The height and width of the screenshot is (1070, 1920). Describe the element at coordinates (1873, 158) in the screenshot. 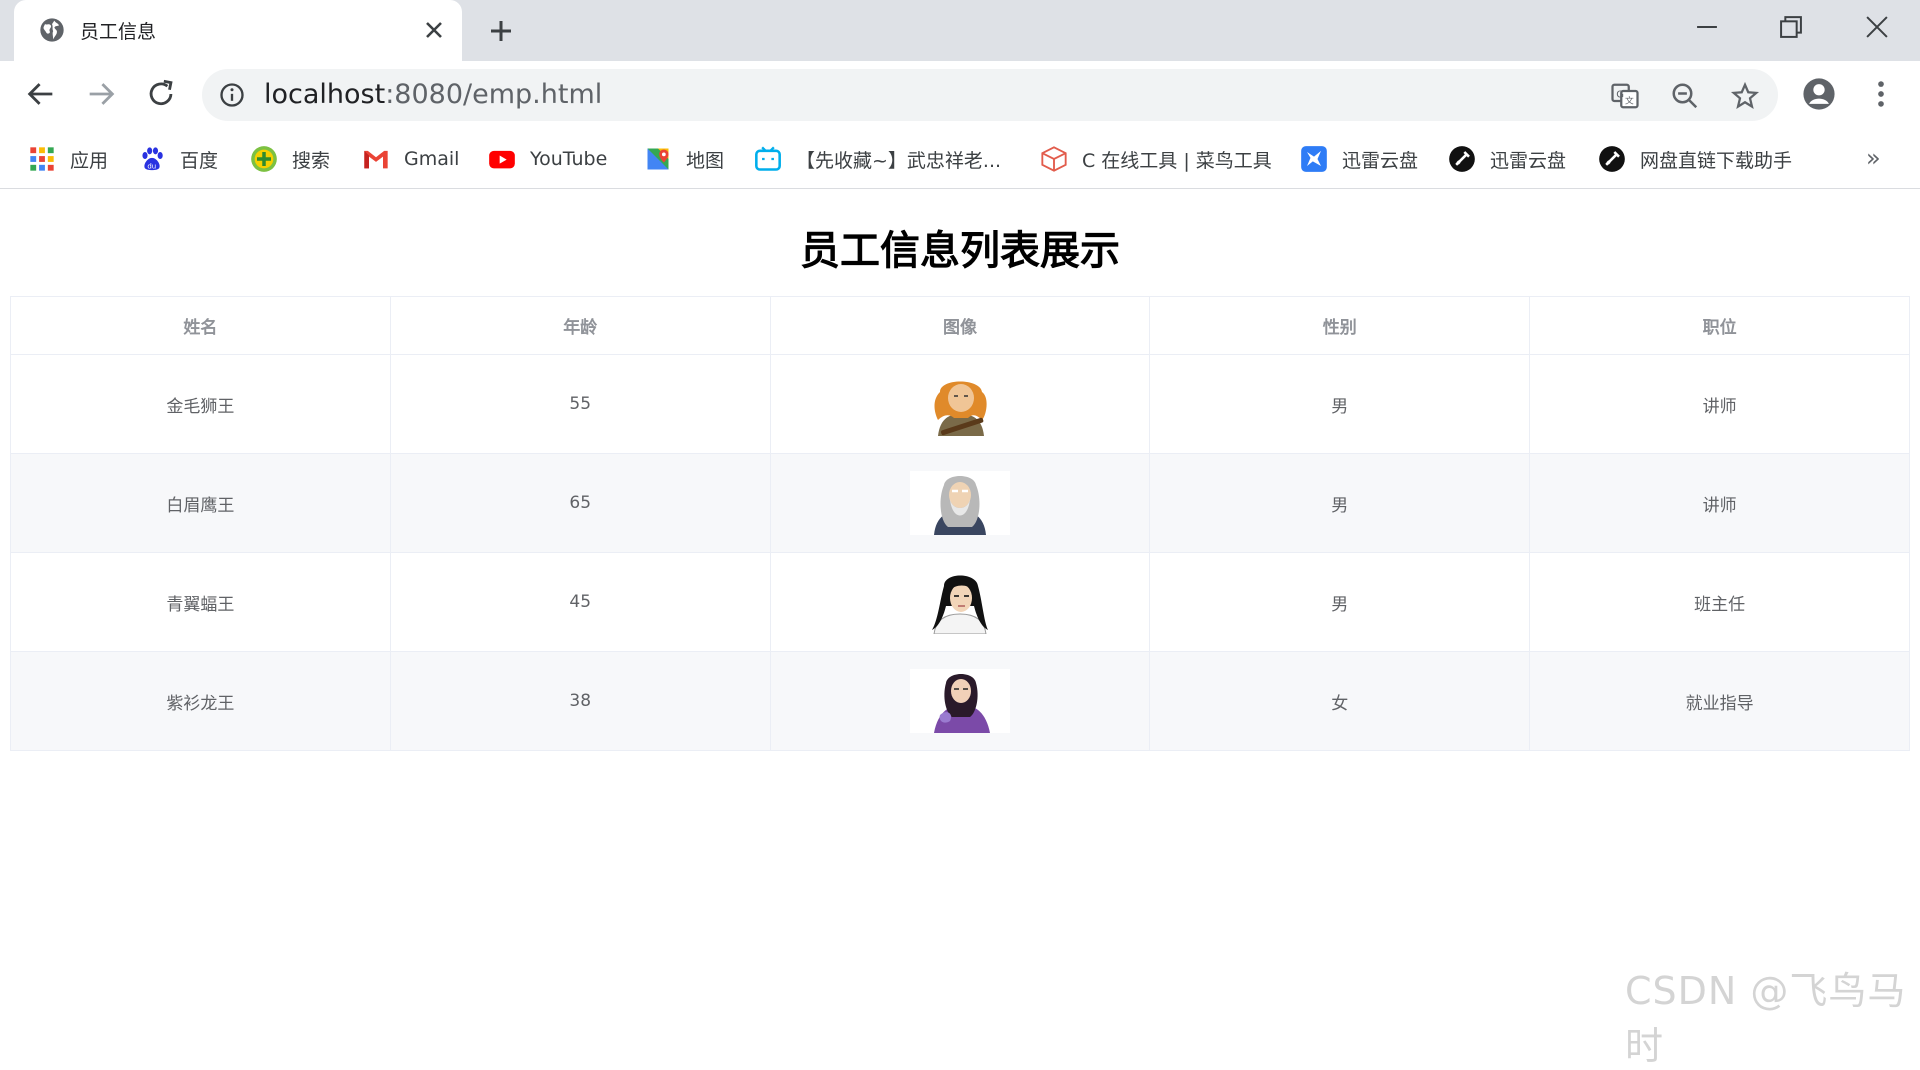

I see `bookmarks-overflow-icon: »` at that location.